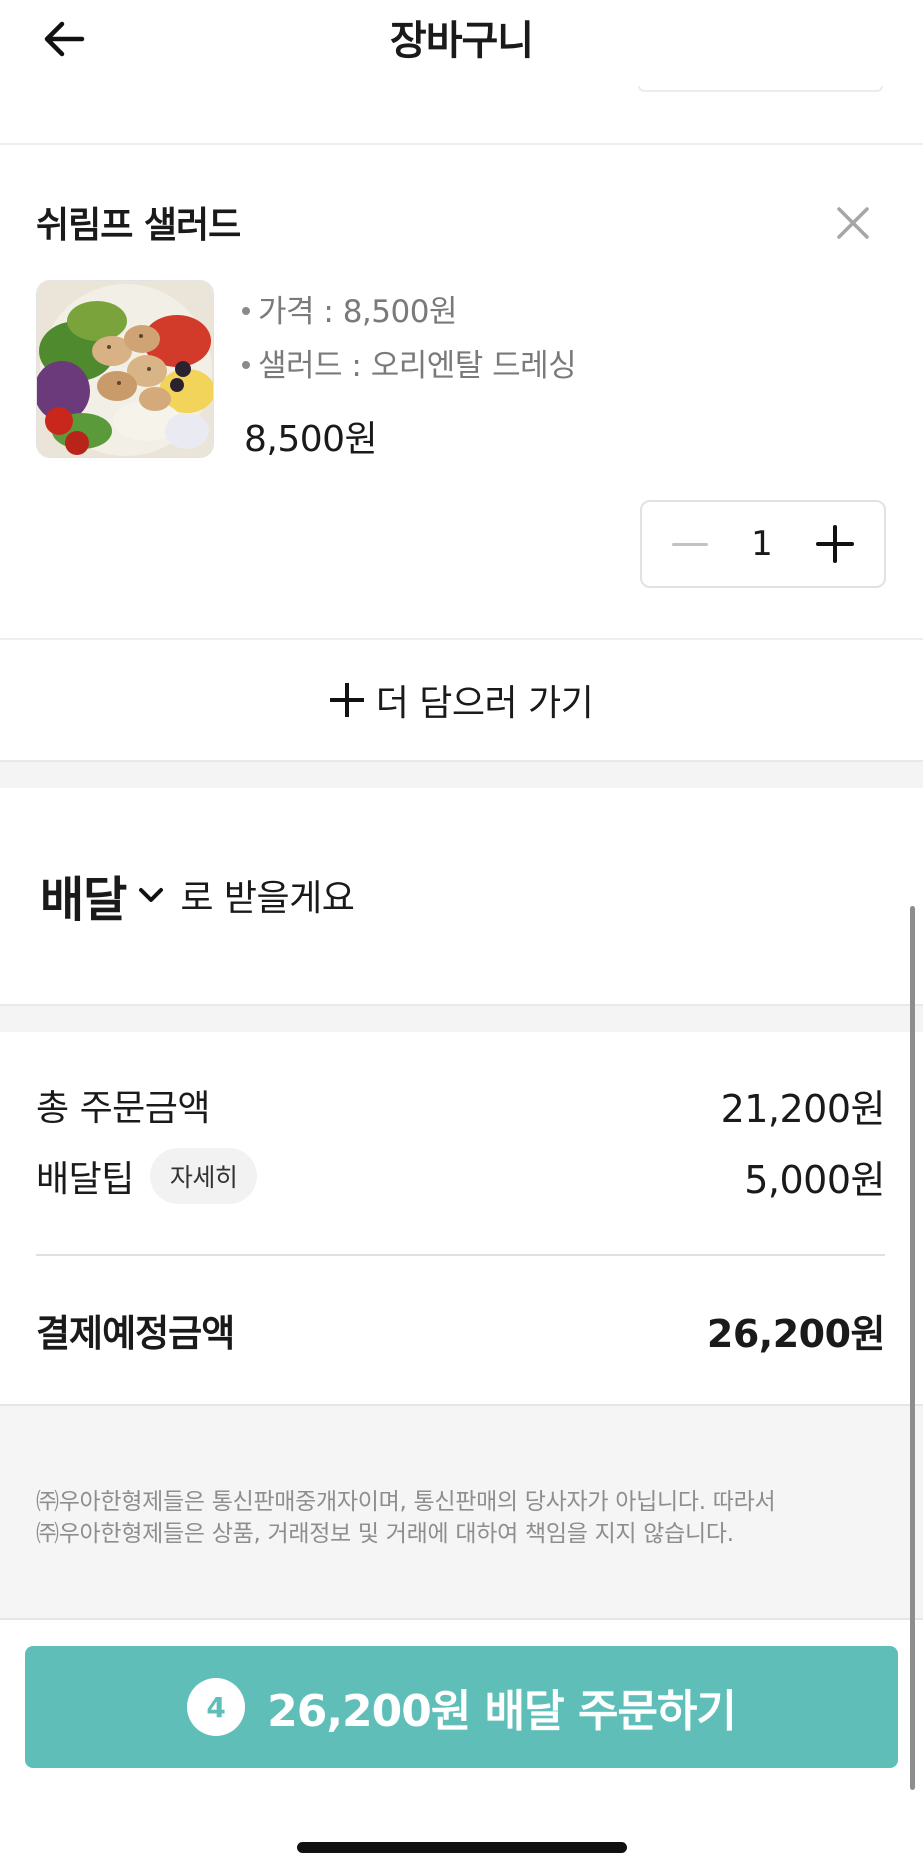 The width and height of the screenshot is (923, 1874). What do you see at coordinates (462, 1847) in the screenshot?
I see `home-indicator` at bounding box center [462, 1847].